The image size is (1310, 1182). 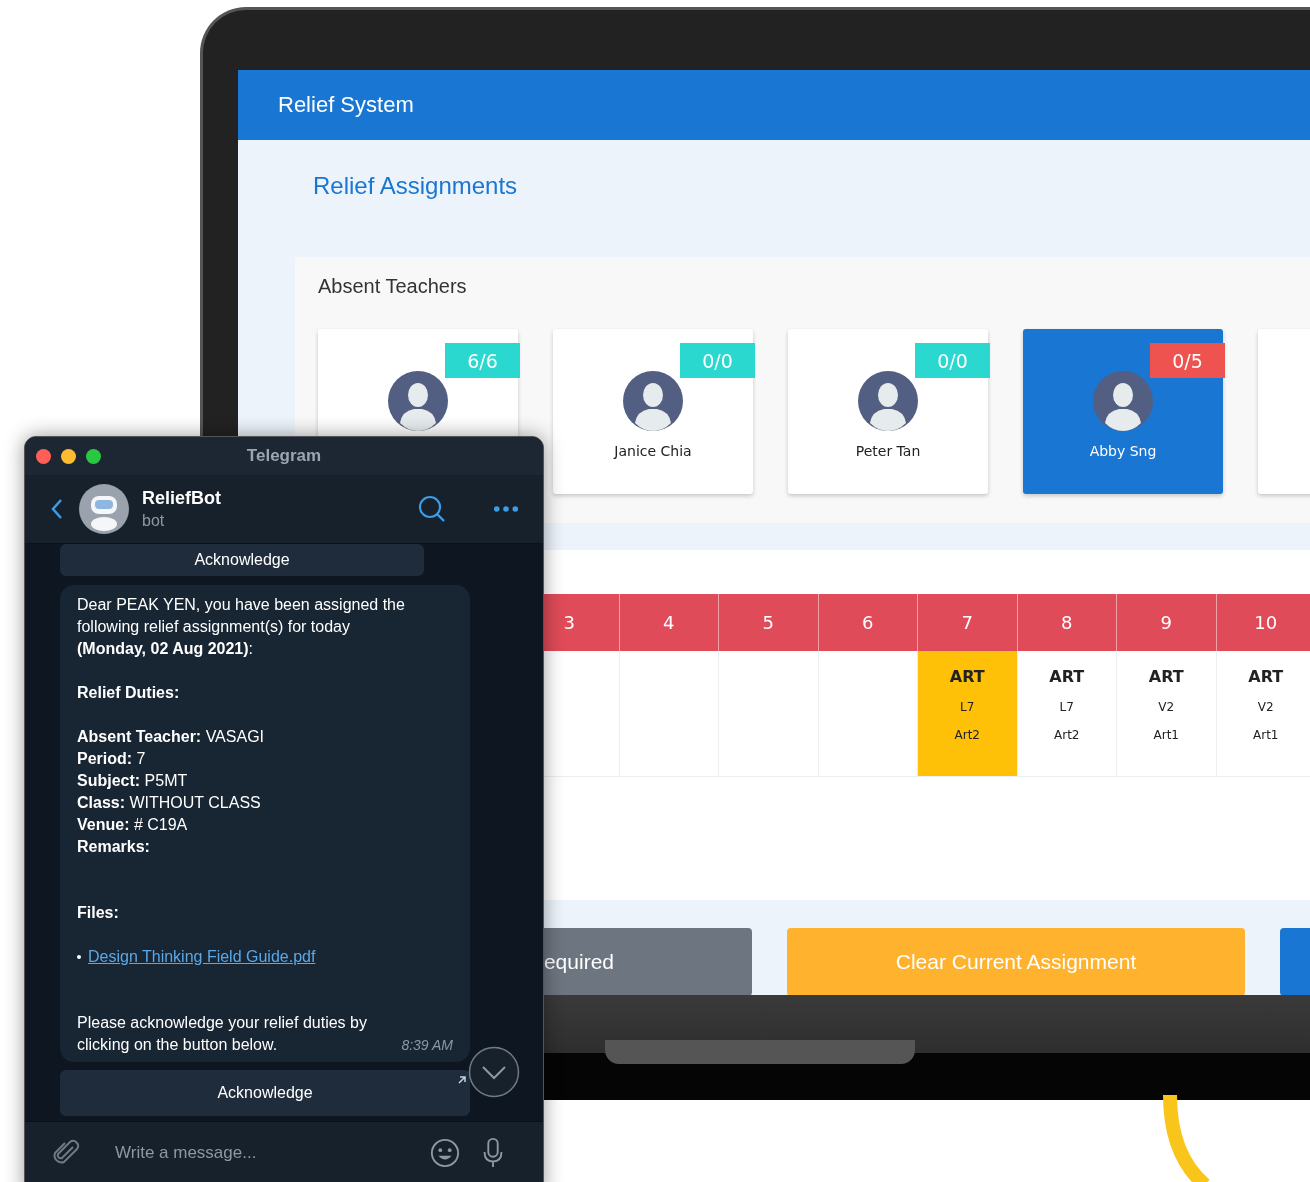 What do you see at coordinates (653, 451) in the screenshot?
I see `teacher-name: Janice Chia` at bounding box center [653, 451].